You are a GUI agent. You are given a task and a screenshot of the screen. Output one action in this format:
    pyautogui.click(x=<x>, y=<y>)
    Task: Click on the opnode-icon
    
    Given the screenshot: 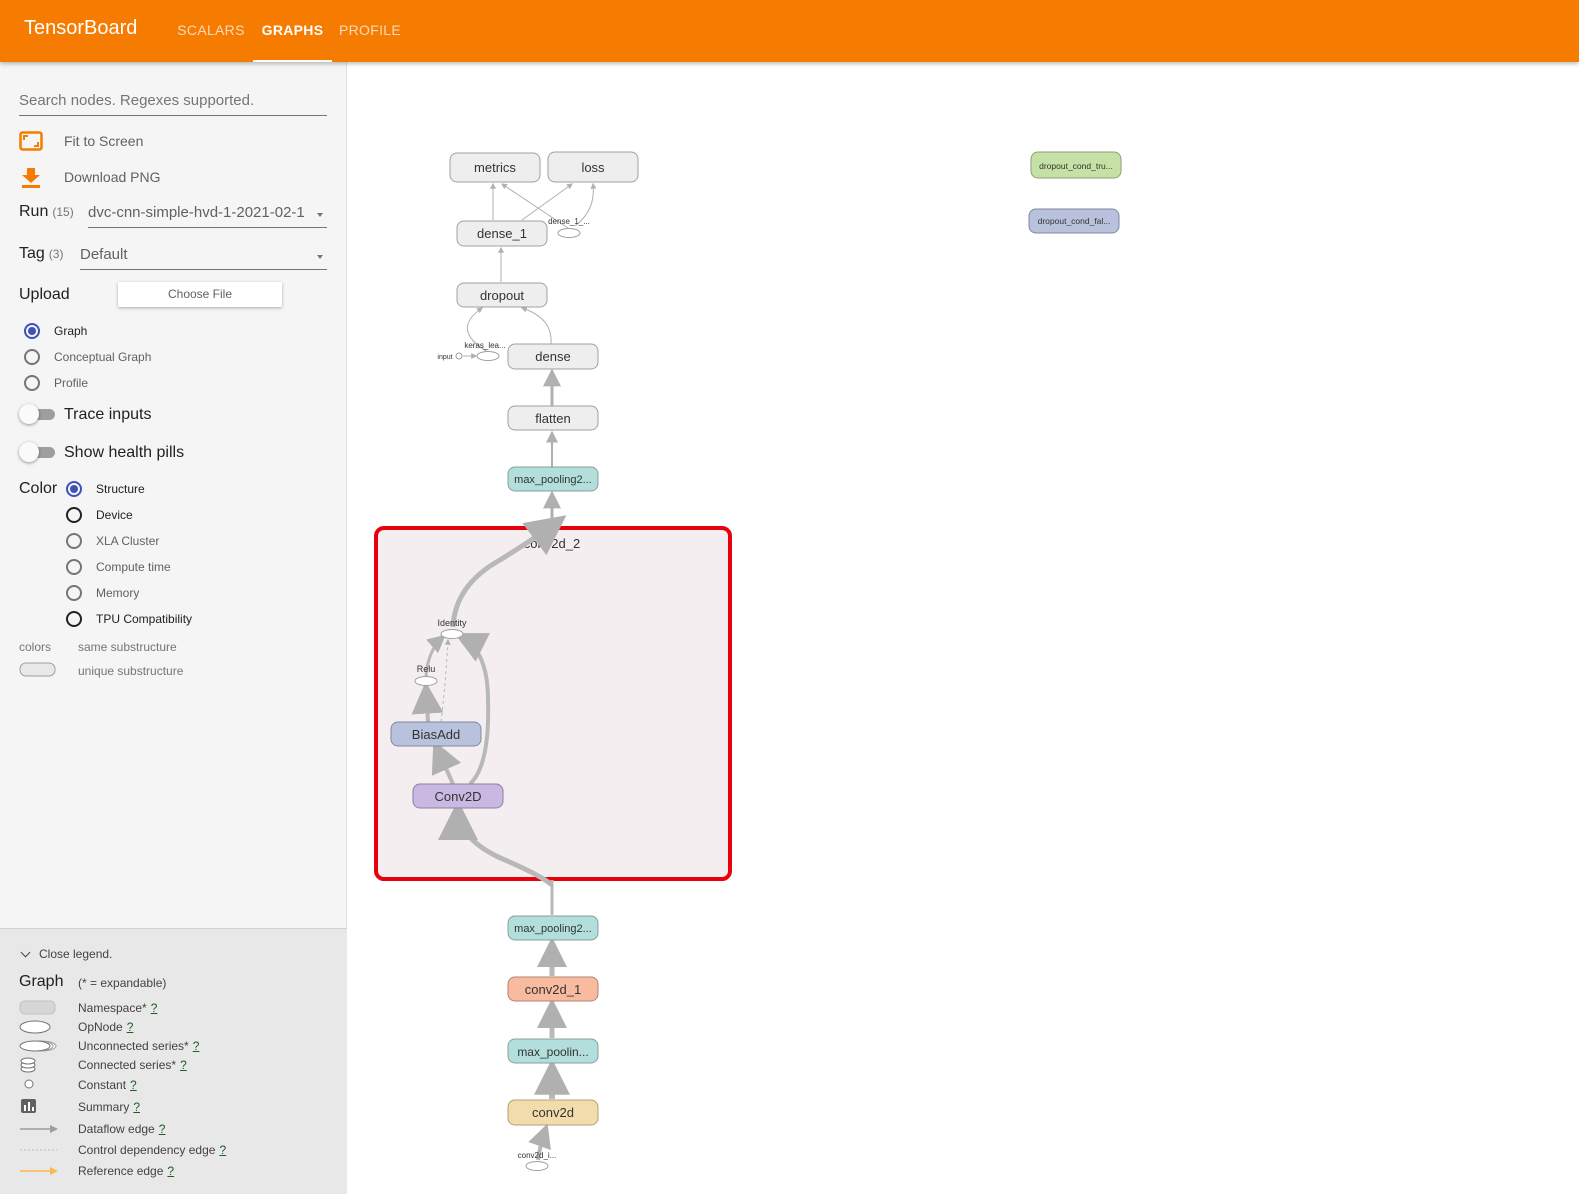 What is the action you would take?
    pyautogui.click(x=35, y=1027)
    